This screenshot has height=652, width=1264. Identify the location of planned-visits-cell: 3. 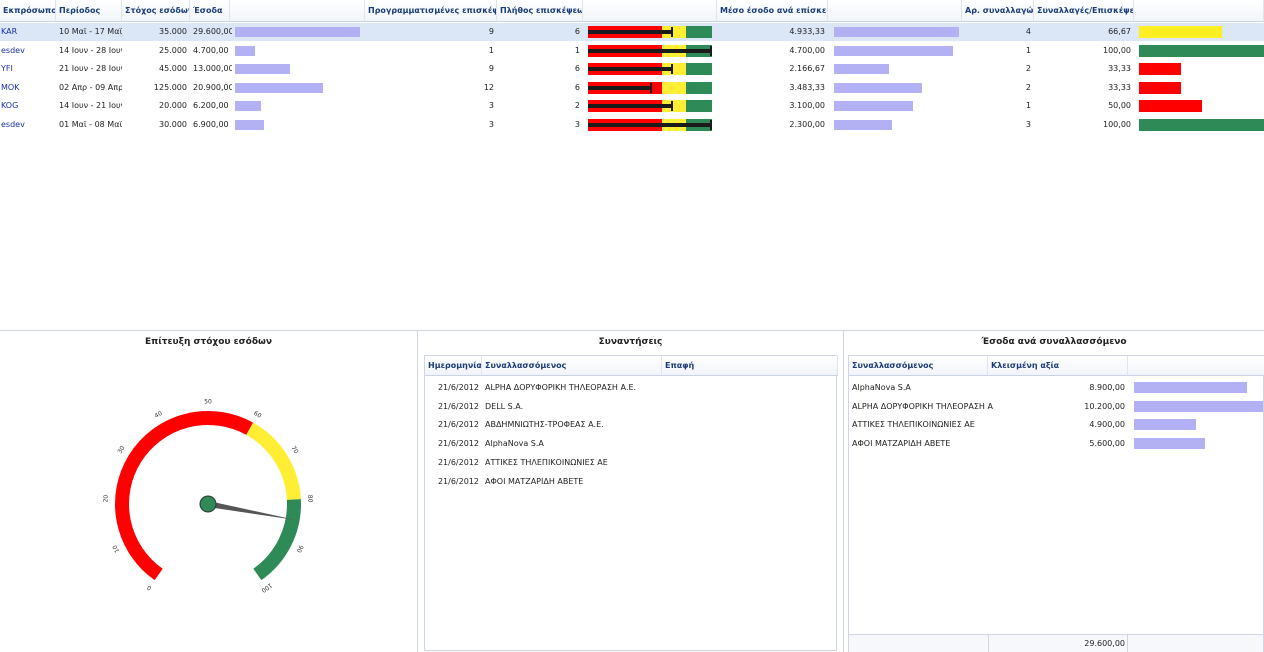
(491, 105).